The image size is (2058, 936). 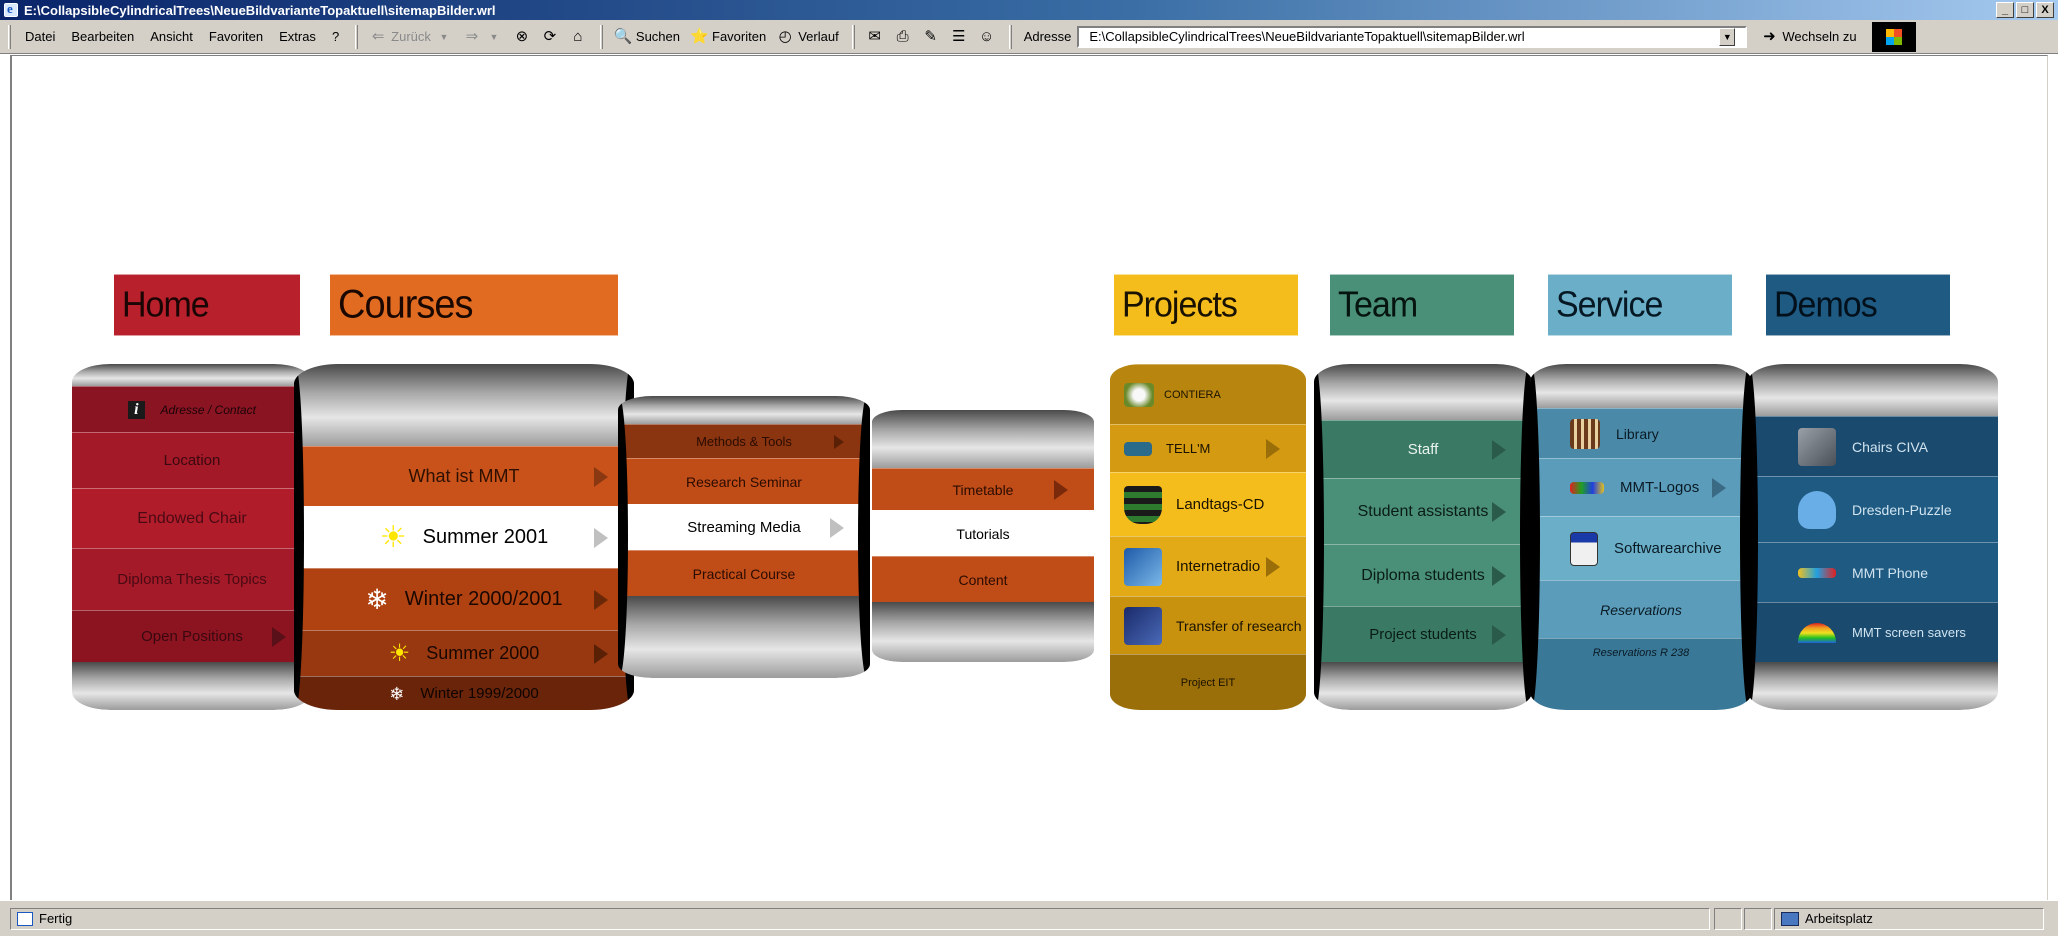 I want to click on home-item: Location, so click(x=192, y=460).